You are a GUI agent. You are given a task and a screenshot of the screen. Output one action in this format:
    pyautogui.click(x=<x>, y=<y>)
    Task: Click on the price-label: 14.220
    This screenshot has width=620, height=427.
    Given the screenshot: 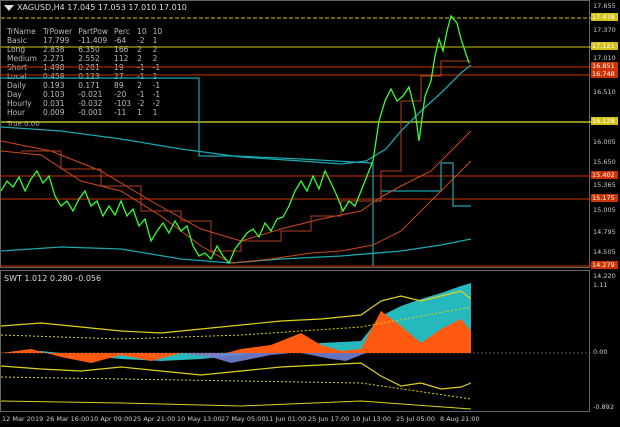 What is the action you would take?
    pyautogui.click(x=604, y=276)
    